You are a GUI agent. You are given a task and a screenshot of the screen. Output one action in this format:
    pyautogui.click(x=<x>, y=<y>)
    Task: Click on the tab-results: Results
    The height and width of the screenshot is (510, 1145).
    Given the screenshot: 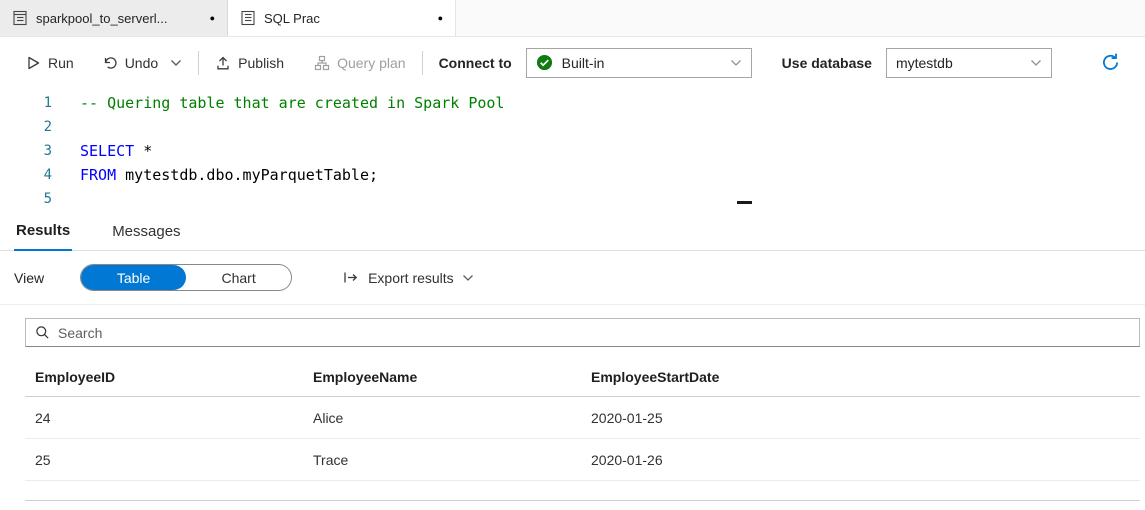 What is the action you would take?
    pyautogui.click(x=43, y=231)
    